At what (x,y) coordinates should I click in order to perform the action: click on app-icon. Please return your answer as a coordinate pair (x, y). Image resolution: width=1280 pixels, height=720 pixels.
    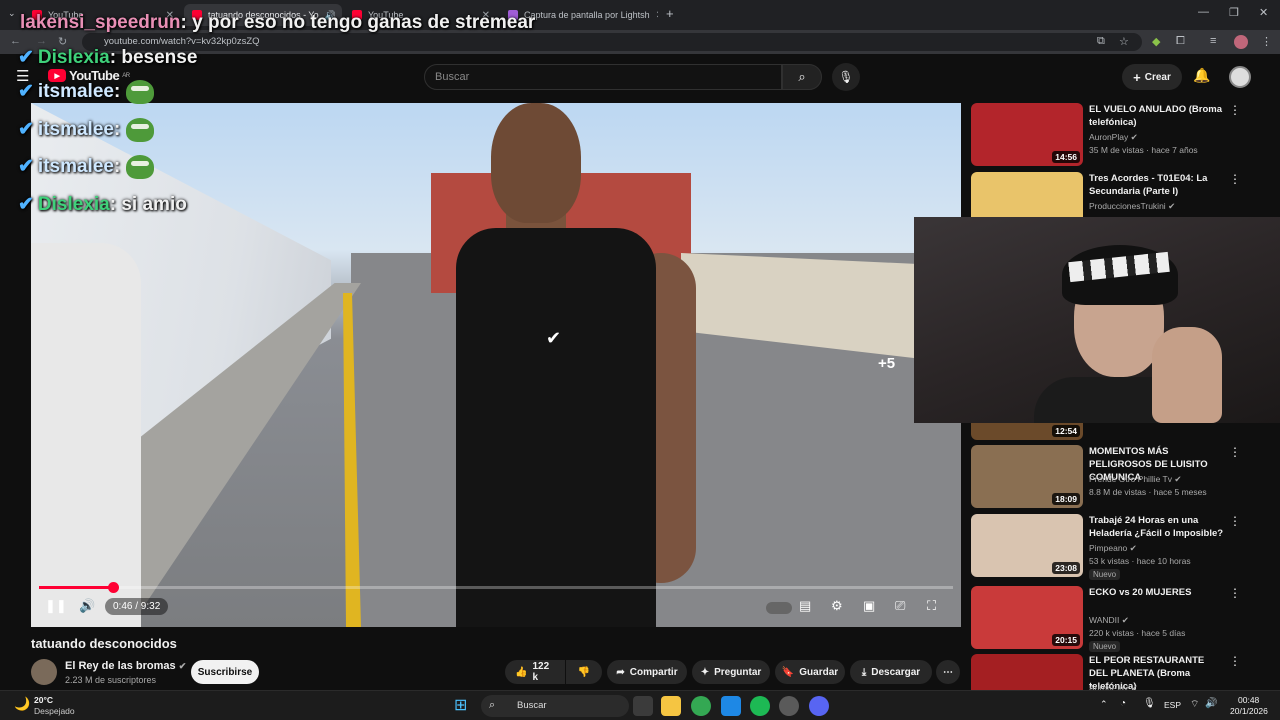
    Looking at the image, I should click on (731, 706).